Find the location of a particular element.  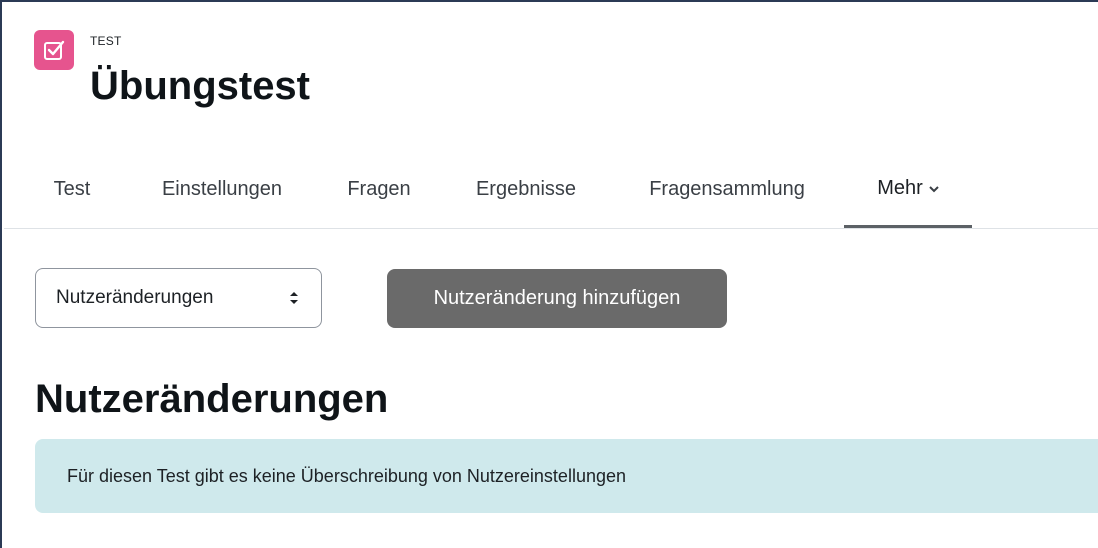

tab-label: Fragen is located at coordinates (379, 189).